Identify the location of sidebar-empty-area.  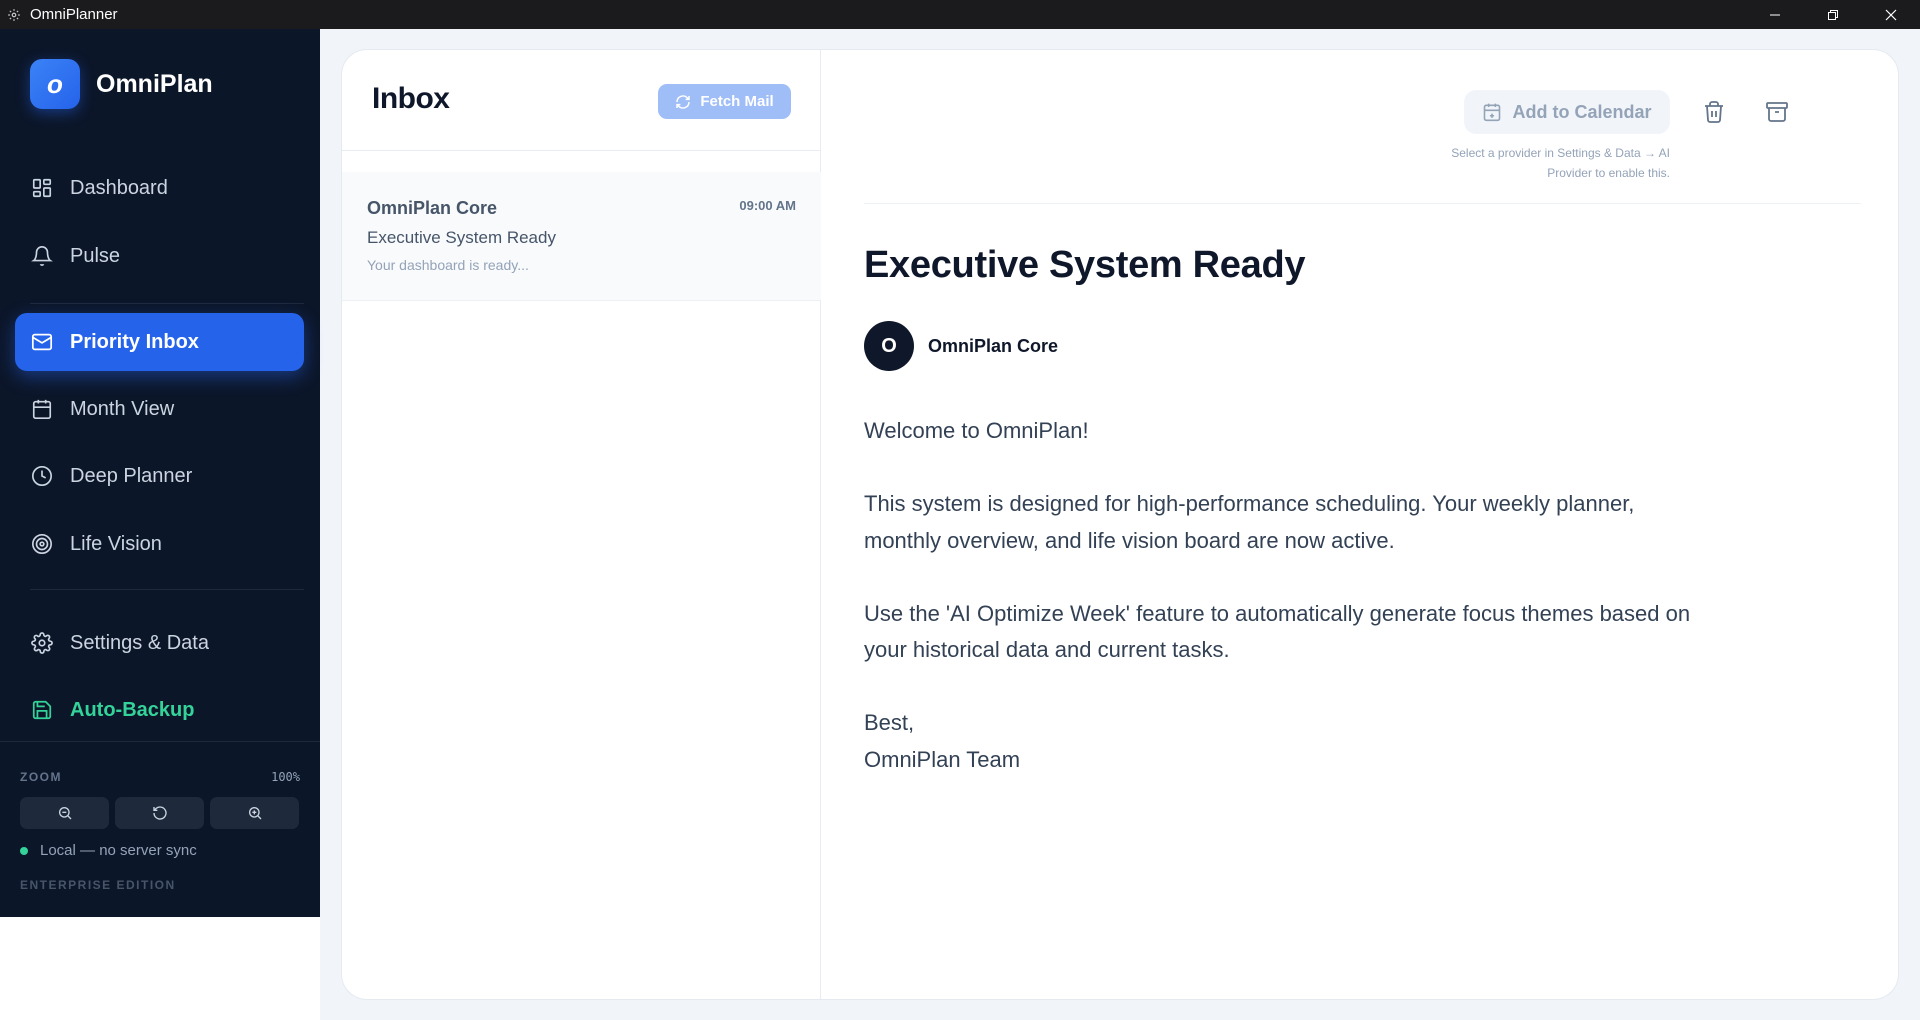
(160, 968).